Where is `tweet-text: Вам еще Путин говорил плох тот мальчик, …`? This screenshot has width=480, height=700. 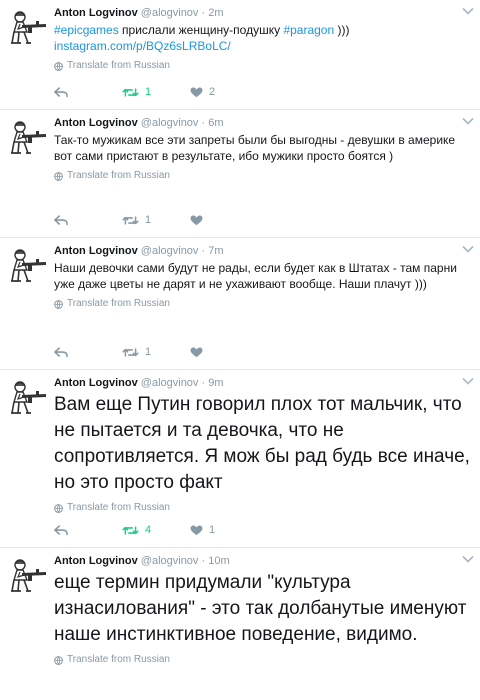 tweet-text: Вам еще Путин говорил плох тот мальчик, … is located at coordinates (262, 443).